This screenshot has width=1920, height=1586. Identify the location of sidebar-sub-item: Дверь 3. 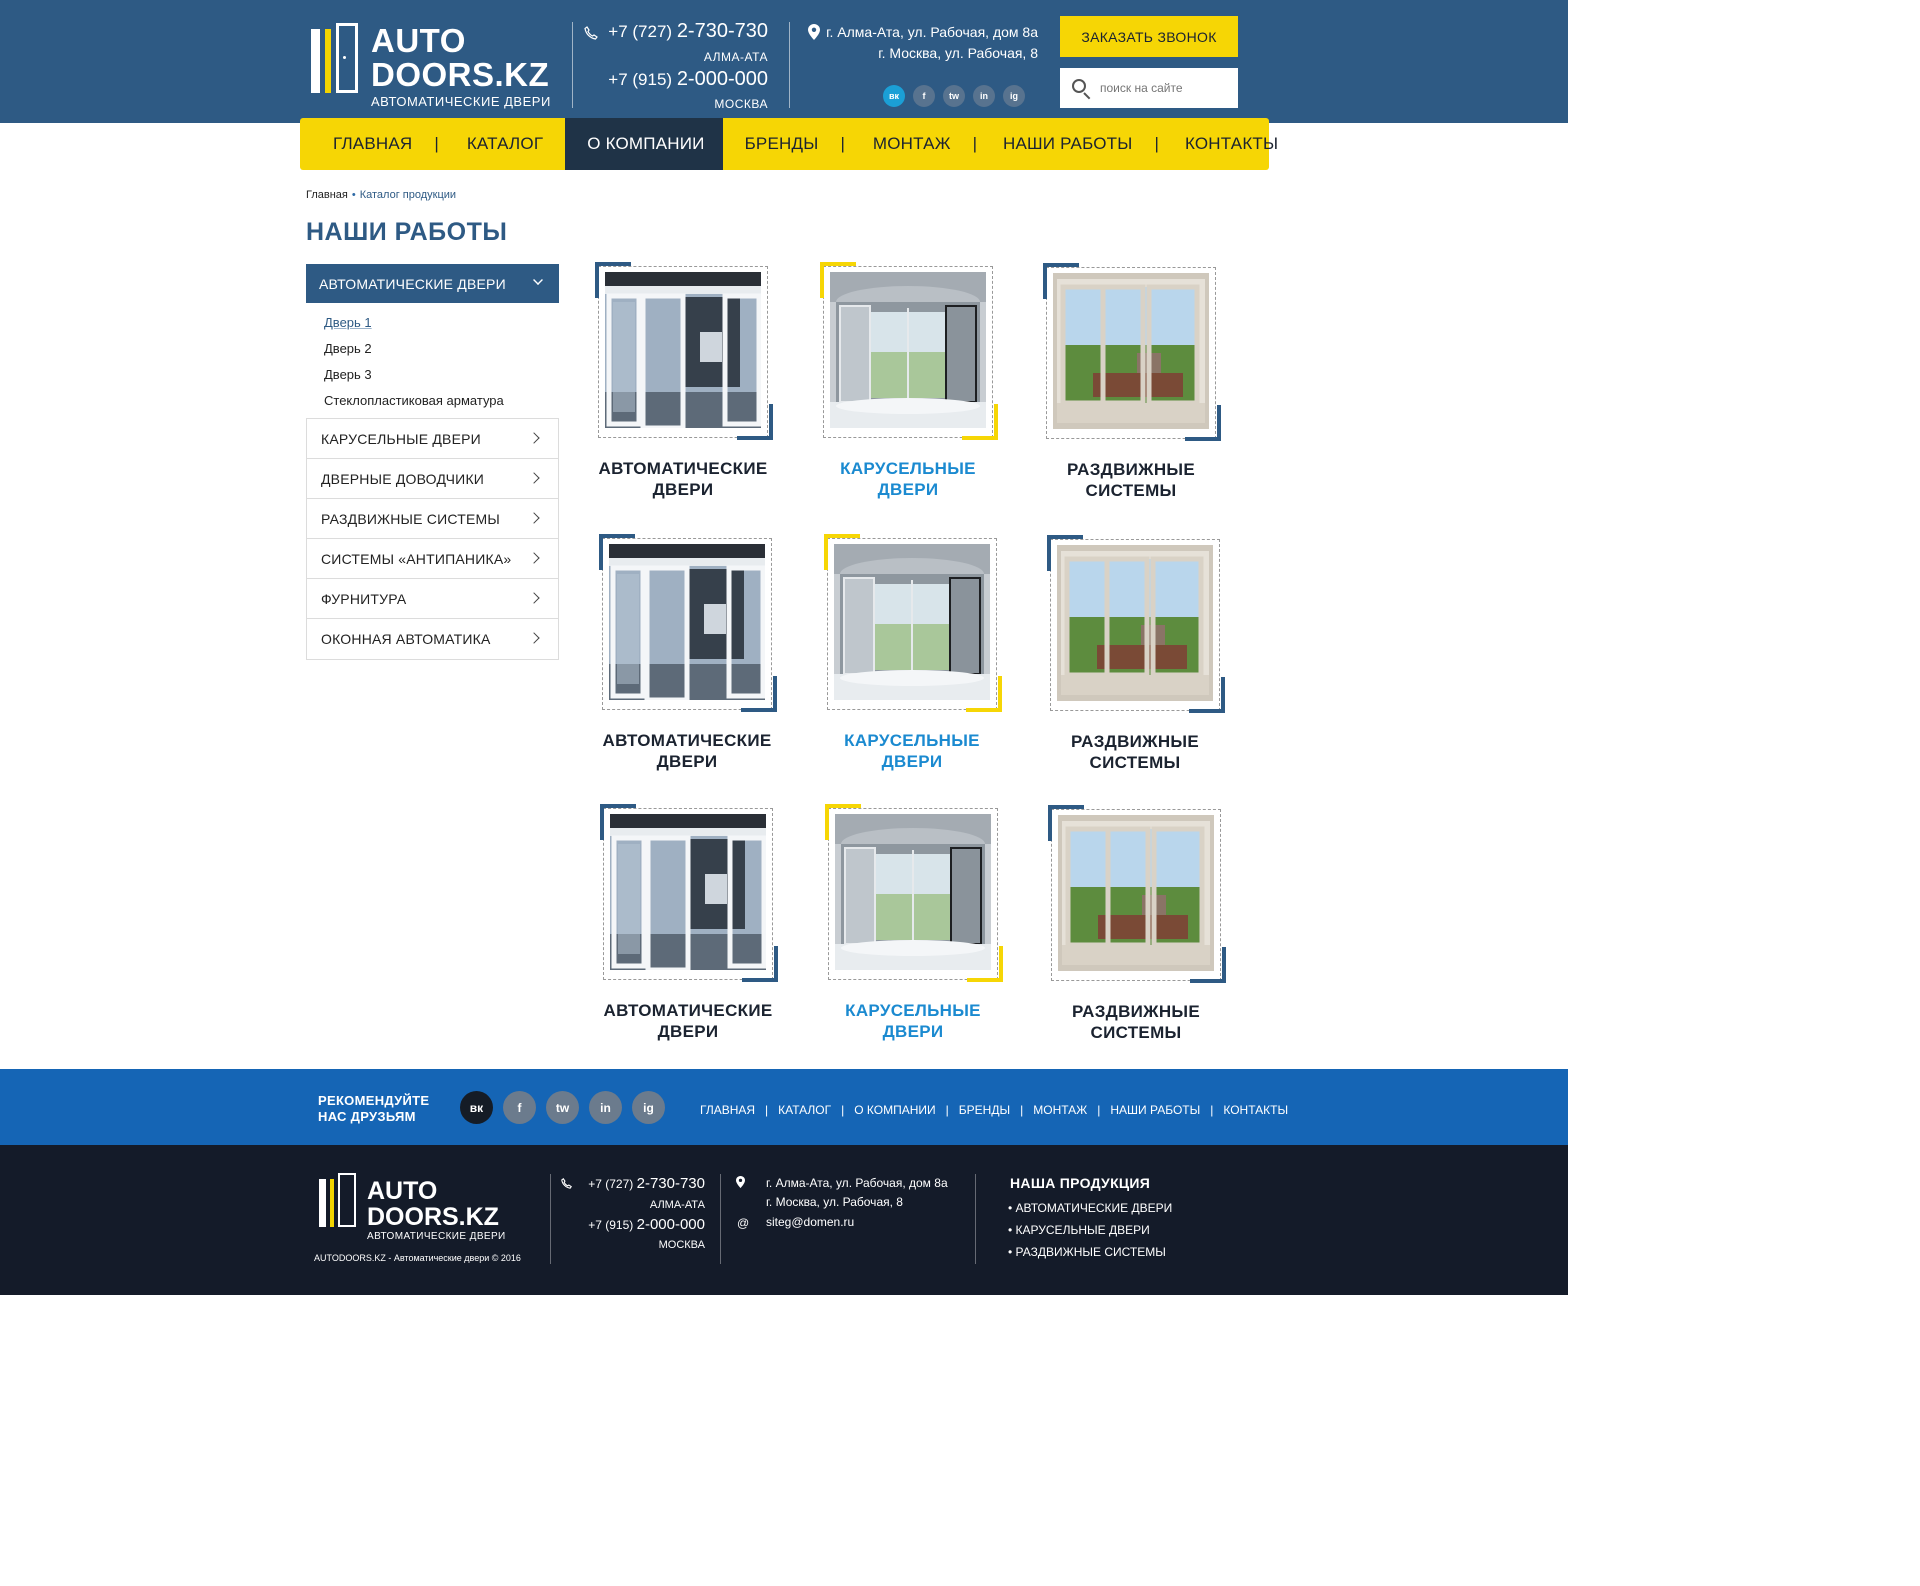
(414, 379).